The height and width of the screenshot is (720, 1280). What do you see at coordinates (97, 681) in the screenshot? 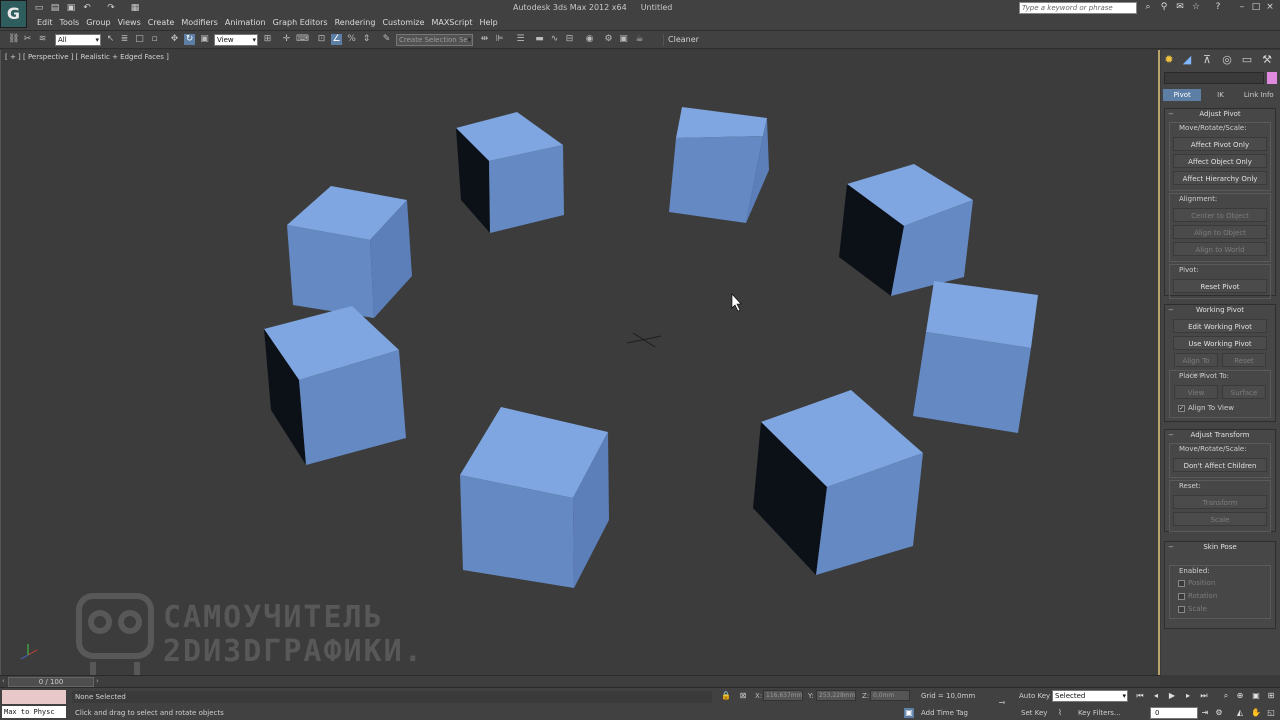
I see `next-frame-arrow-icon: ›` at bounding box center [97, 681].